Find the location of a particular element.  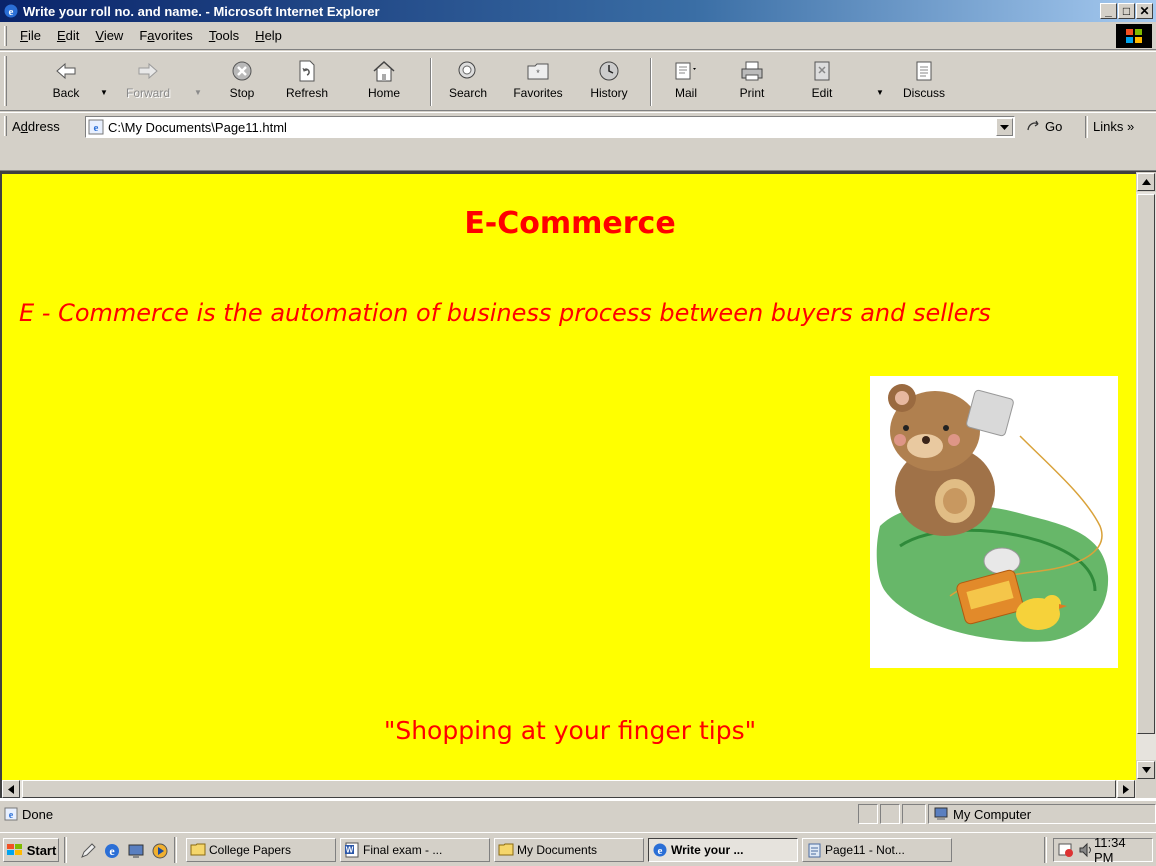

address-input: e C:\My Documents\Page11.html is located at coordinates (550, 127).